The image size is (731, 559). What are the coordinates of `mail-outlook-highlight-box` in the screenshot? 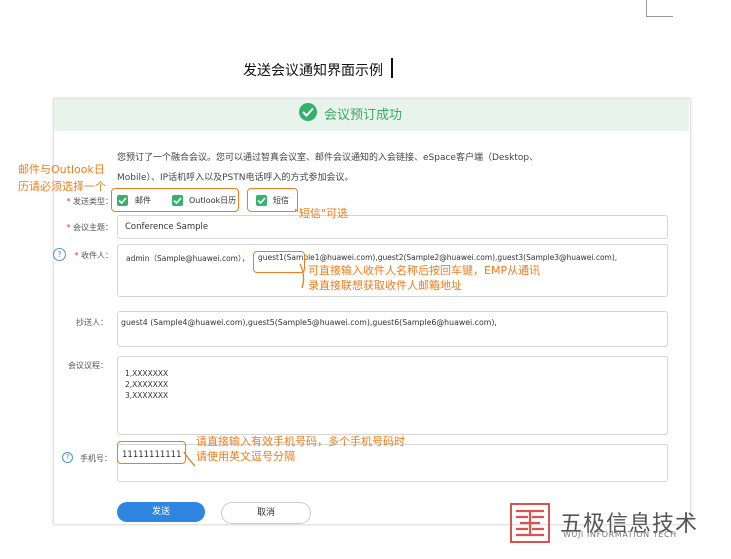 It's located at (175, 200).